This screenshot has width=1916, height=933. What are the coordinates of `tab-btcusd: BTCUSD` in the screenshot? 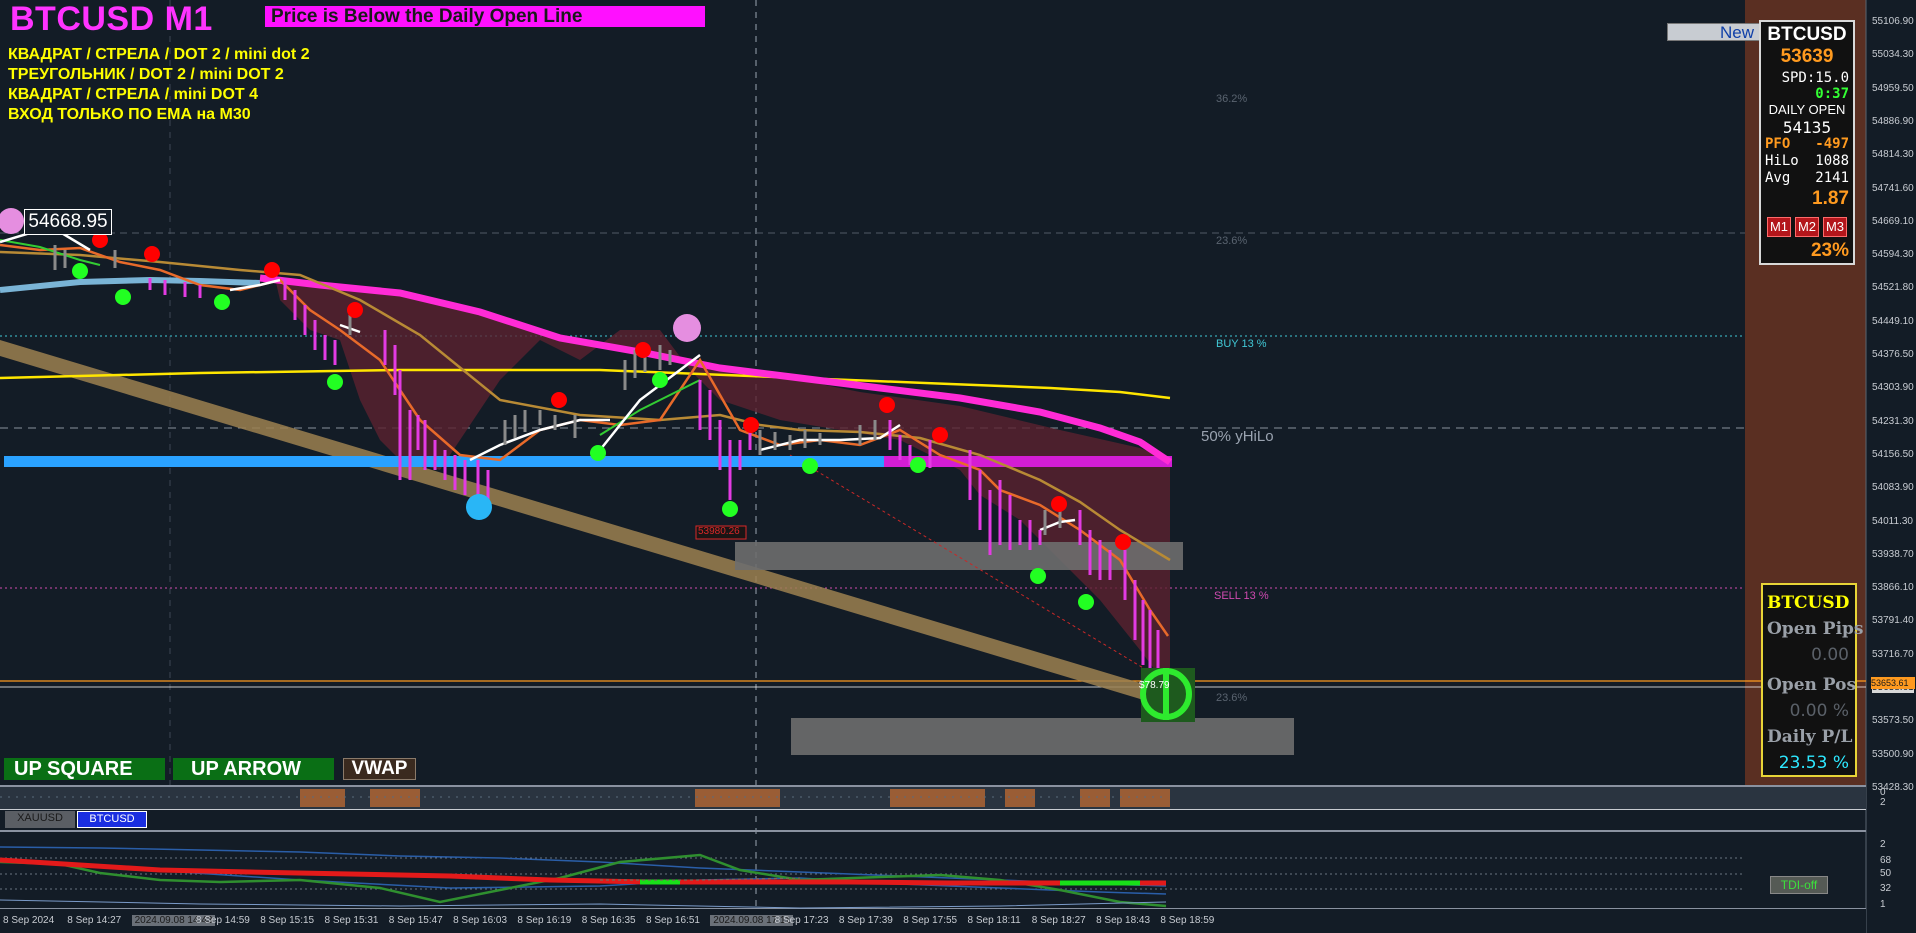 It's located at (112, 819).